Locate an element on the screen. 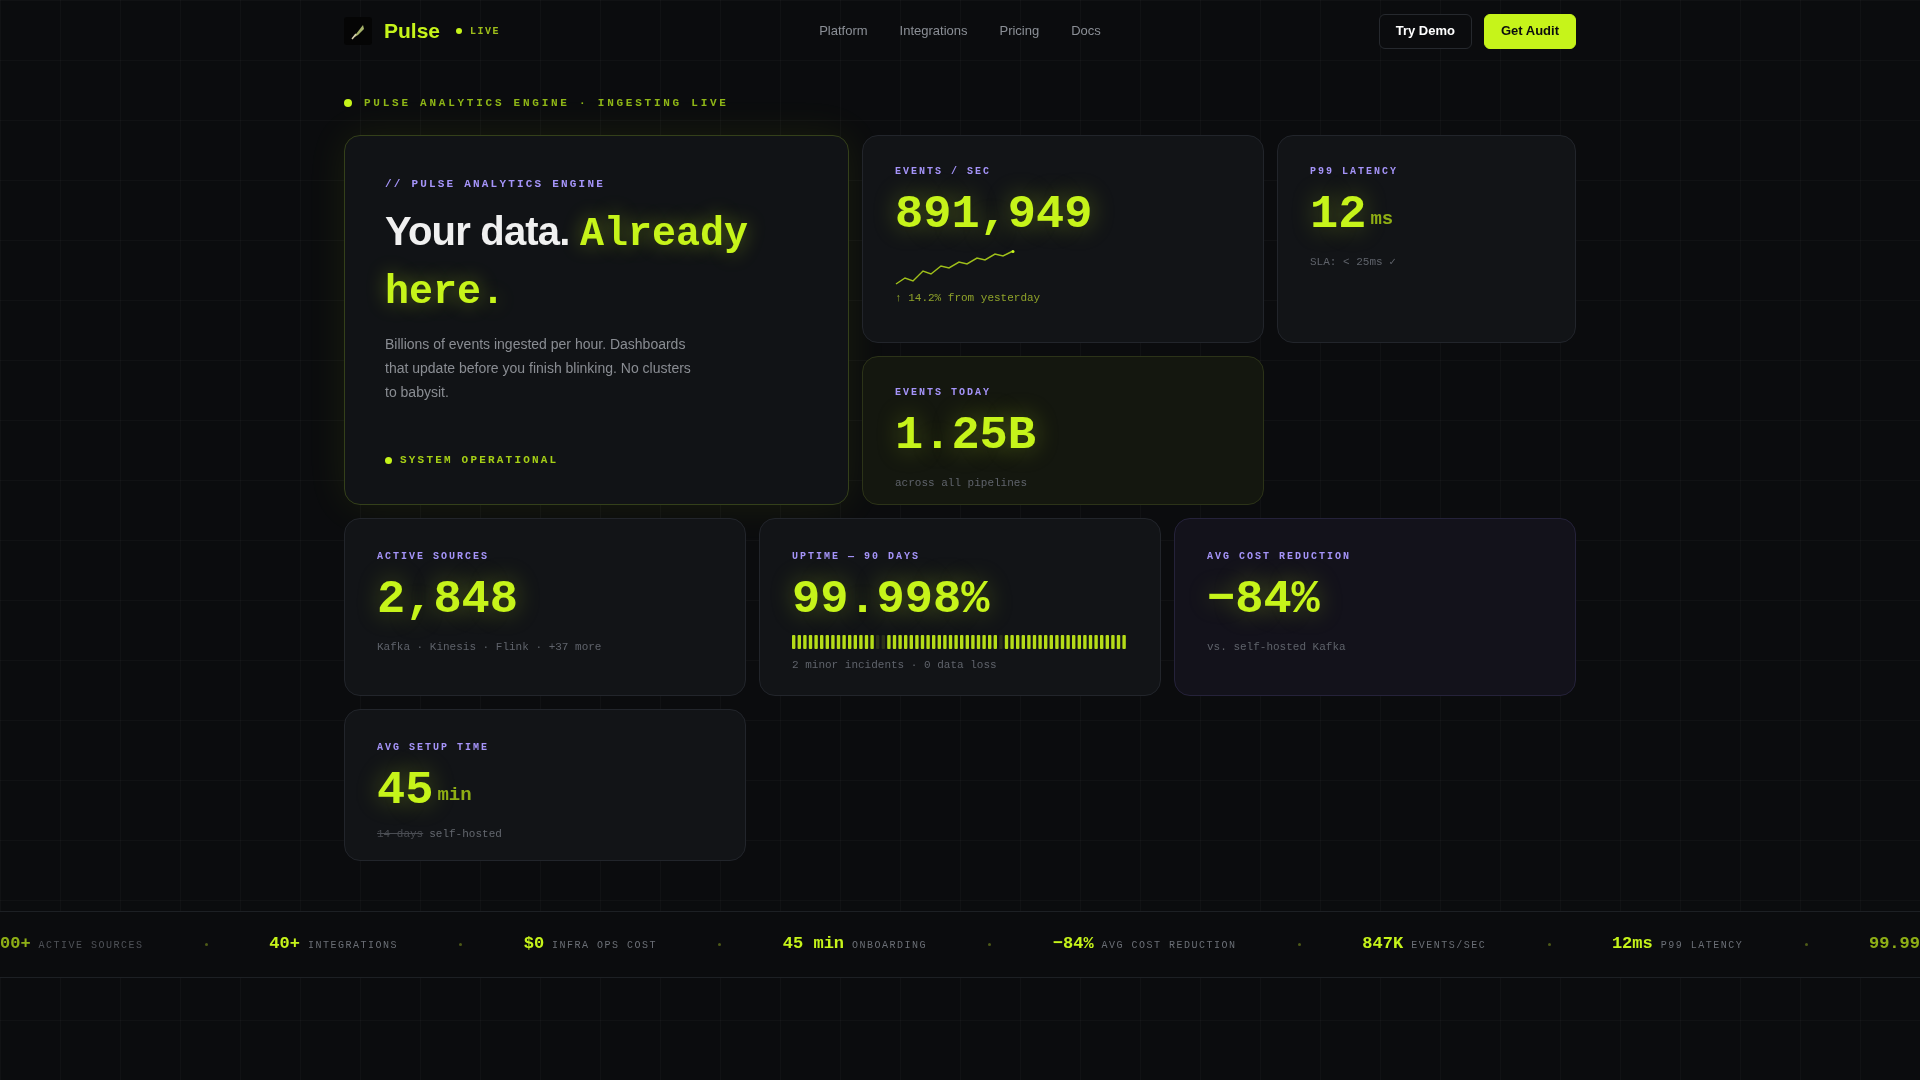 The width and height of the screenshot is (1920, 1080). stat-note: across all pipelines is located at coordinates (962, 483).